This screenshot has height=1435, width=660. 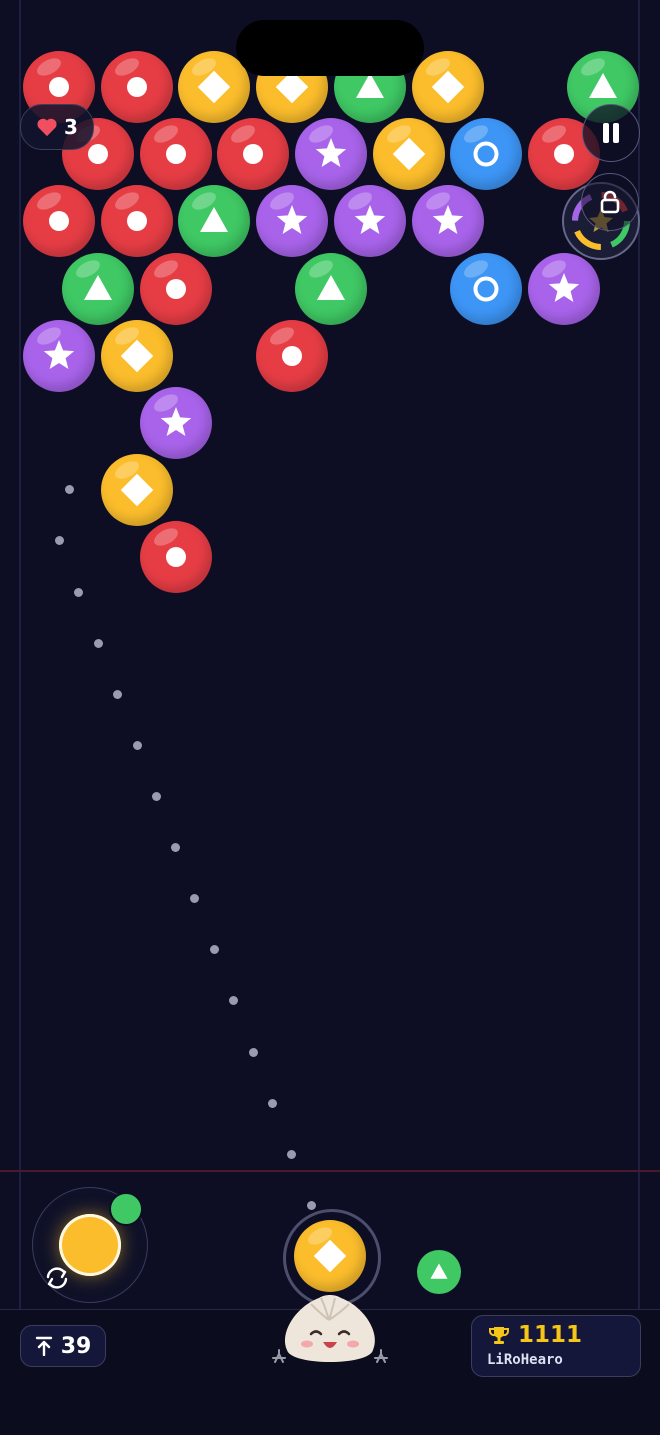 I want to click on trophy-icon, so click(x=499, y=1335).